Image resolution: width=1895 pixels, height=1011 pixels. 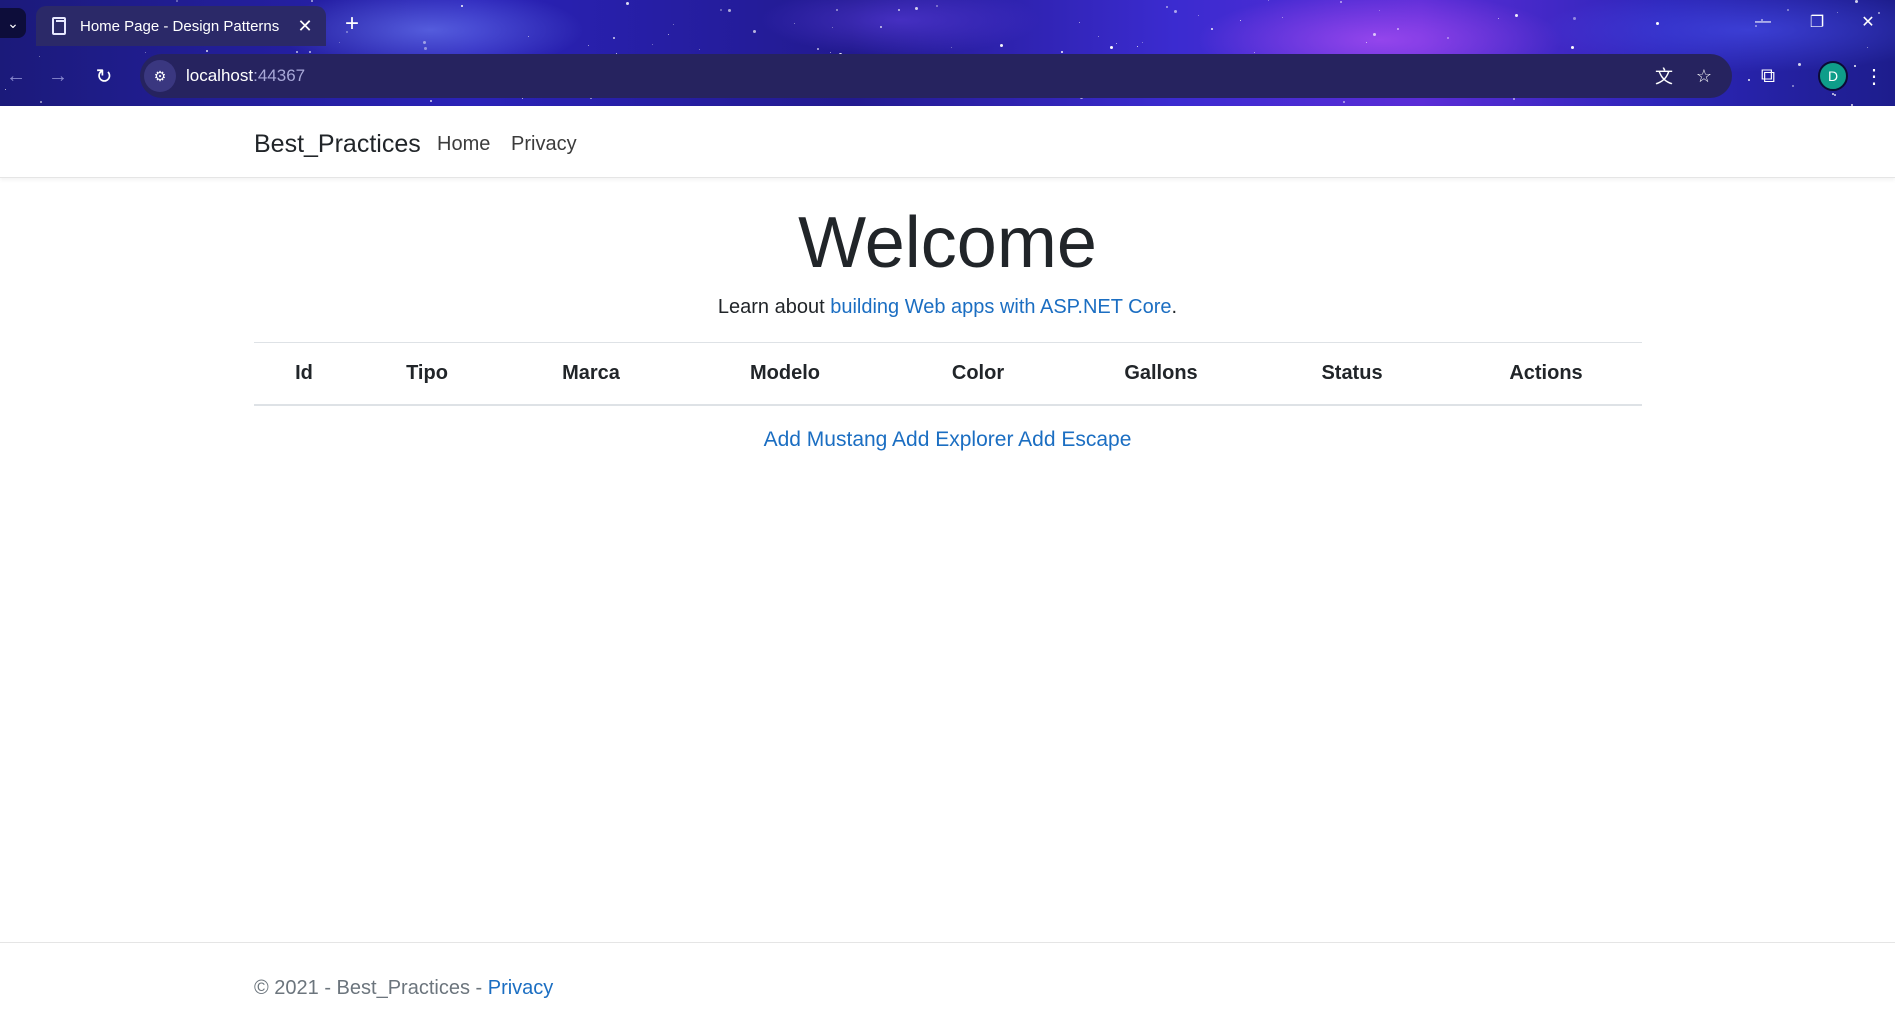 I want to click on nav-link-privacy: Privacy, so click(x=544, y=144).